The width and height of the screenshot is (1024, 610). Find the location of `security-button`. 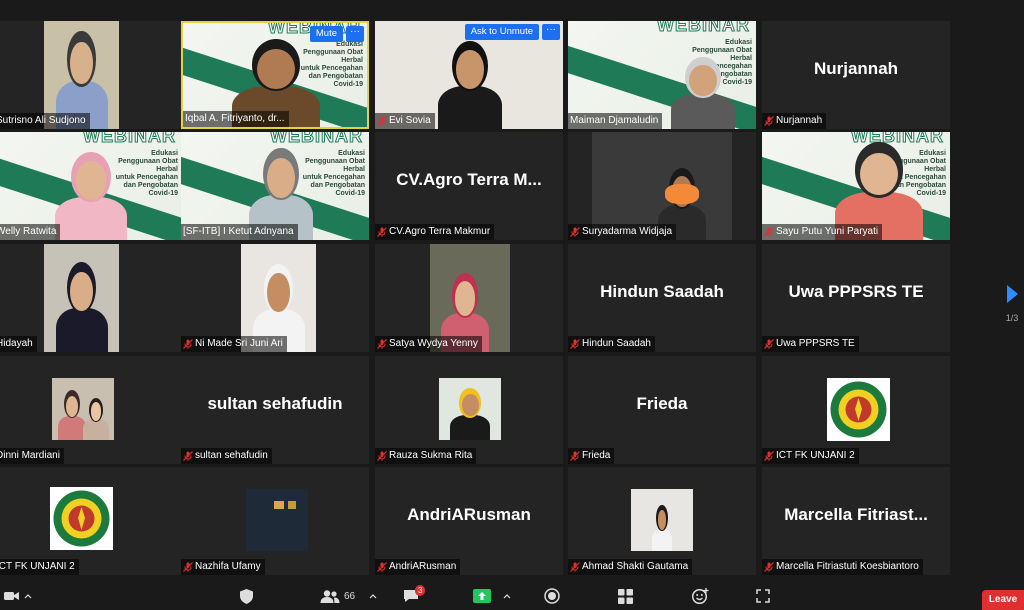

security-button is located at coordinates (246, 596).